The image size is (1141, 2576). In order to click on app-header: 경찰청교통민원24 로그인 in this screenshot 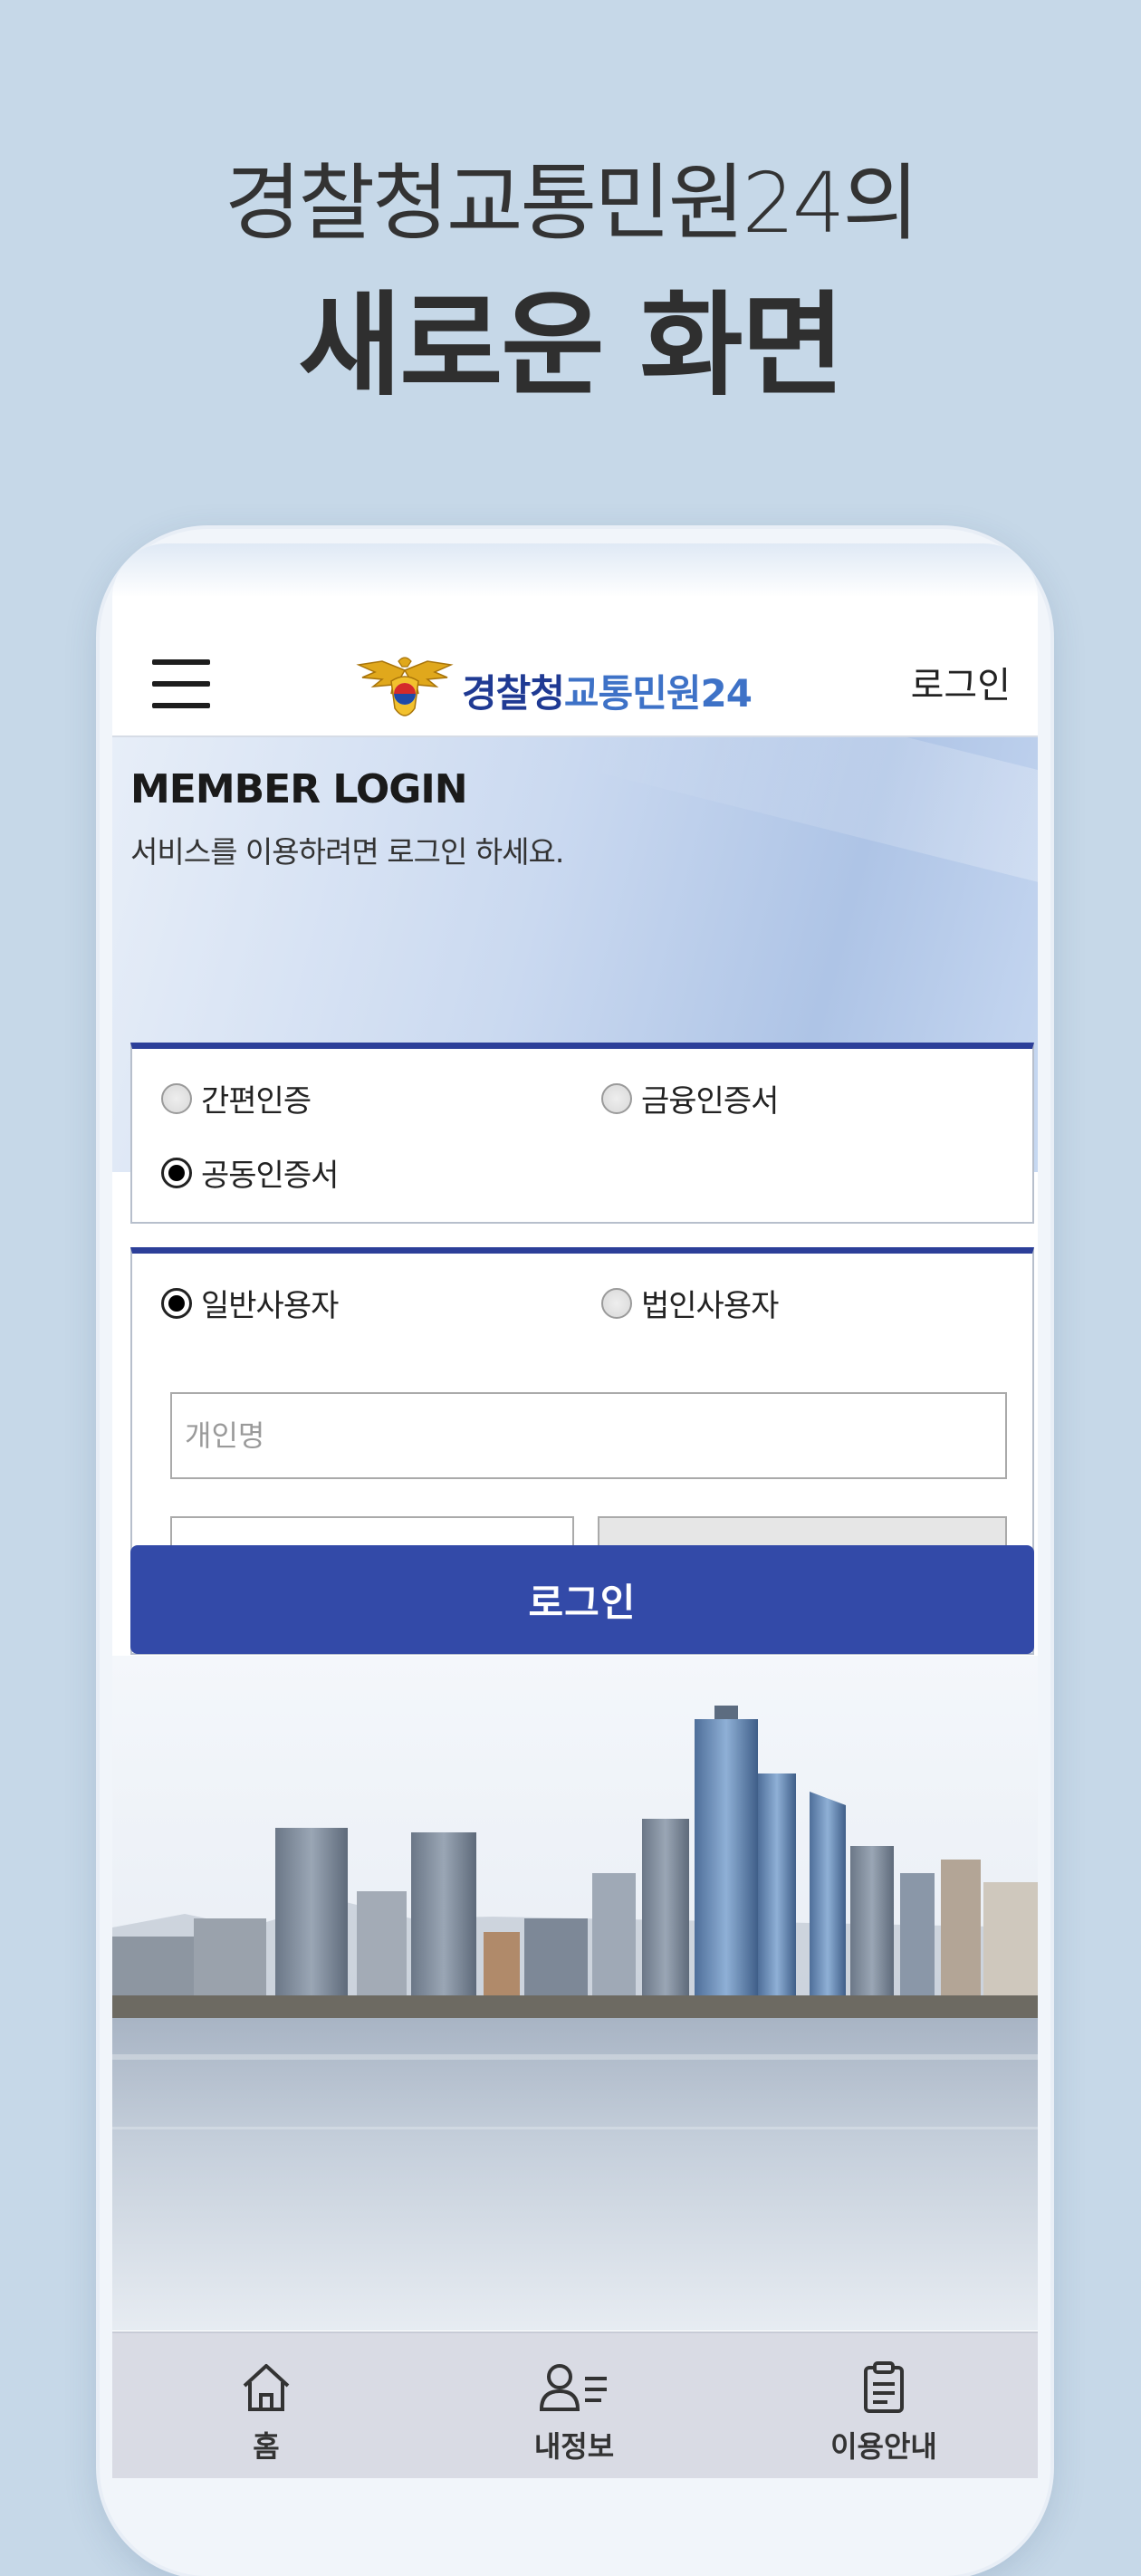, I will do `click(575, 666)`.